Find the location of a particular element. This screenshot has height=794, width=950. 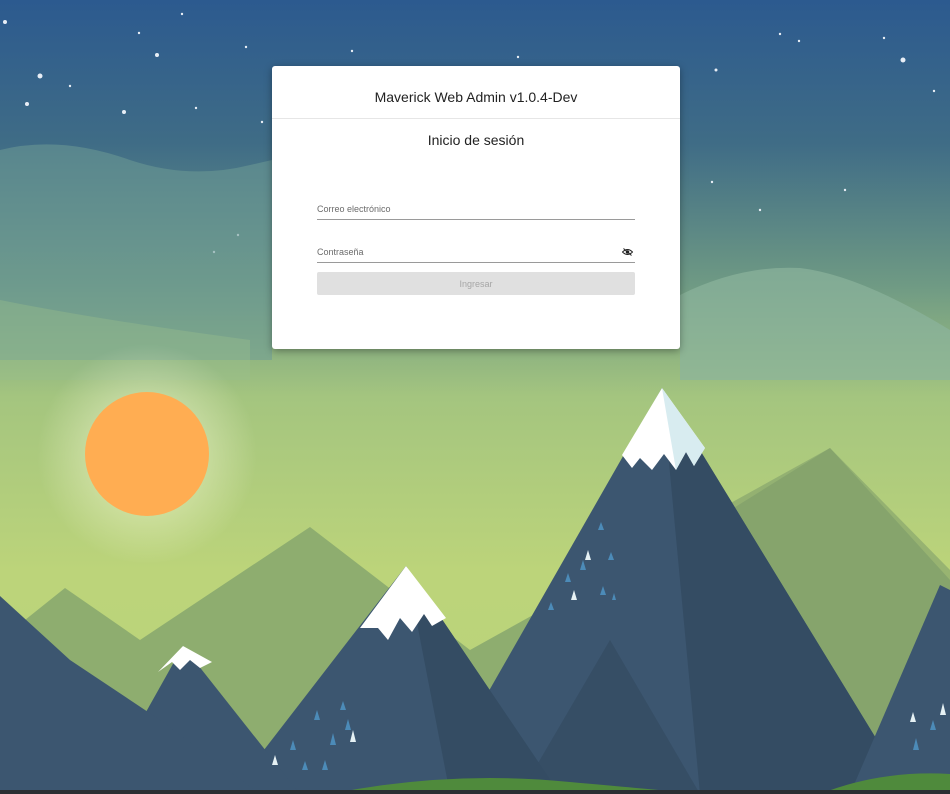

login-submit-button: Ingresar is located at coordinates (476, 283).